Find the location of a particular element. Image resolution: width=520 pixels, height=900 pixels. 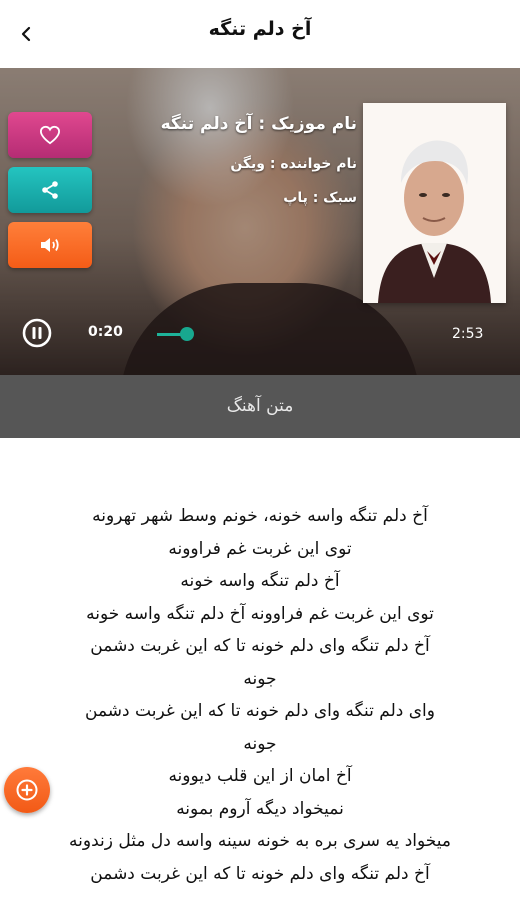

plus-icon is located at coordinates (27, 790).